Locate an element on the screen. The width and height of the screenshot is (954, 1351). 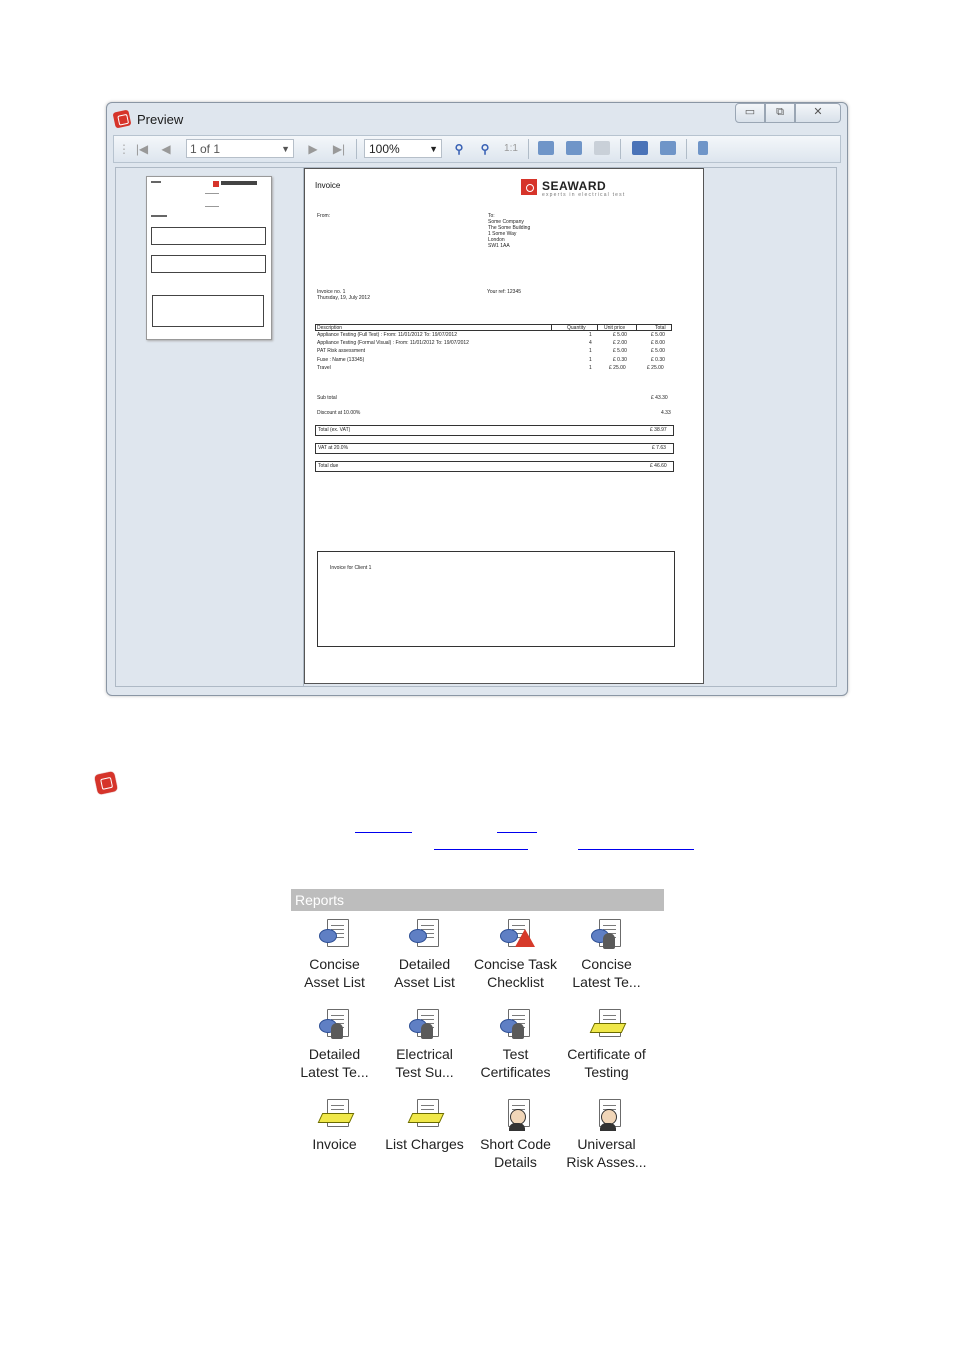
hazard-report-icon is located at coordinates (517, 934).